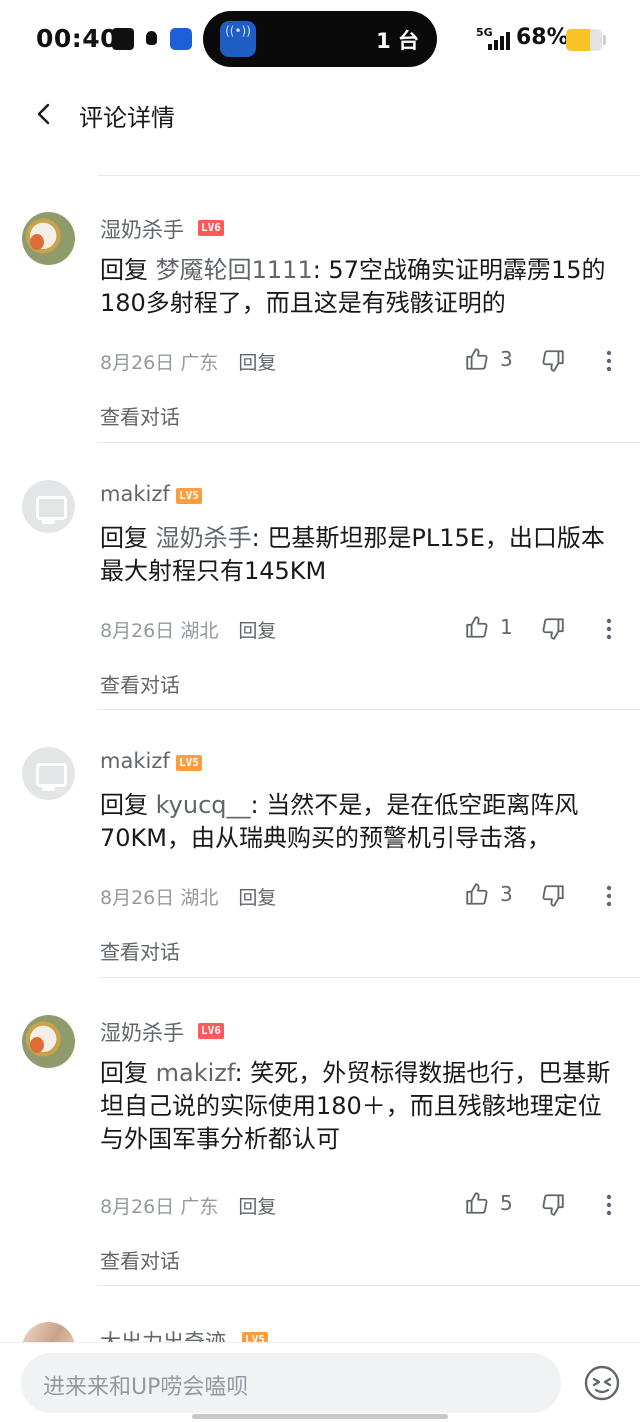 The height and width of the screenshot is (1422, 640). I want to click on battery-icon, so click(584, 40).